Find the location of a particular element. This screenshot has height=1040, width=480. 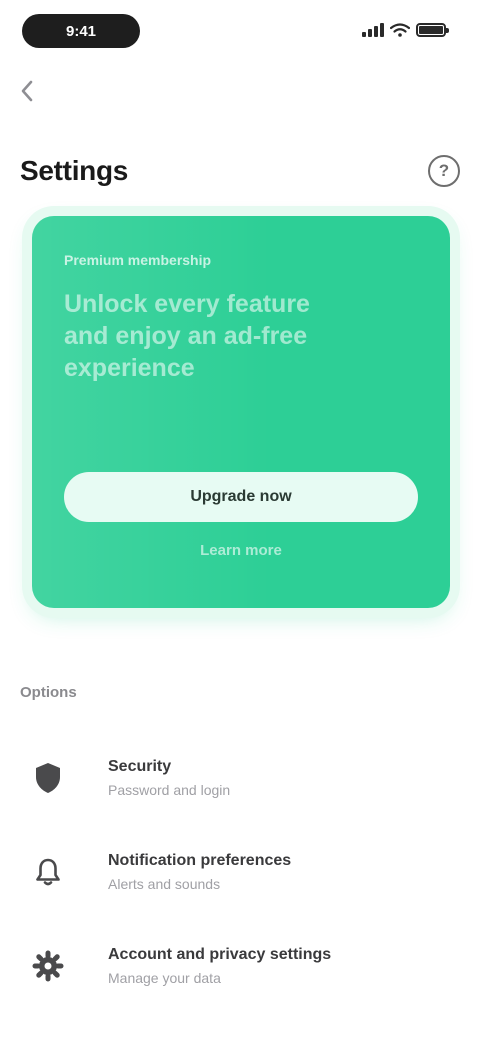

signal-icon is located at coordinates (373, 30).